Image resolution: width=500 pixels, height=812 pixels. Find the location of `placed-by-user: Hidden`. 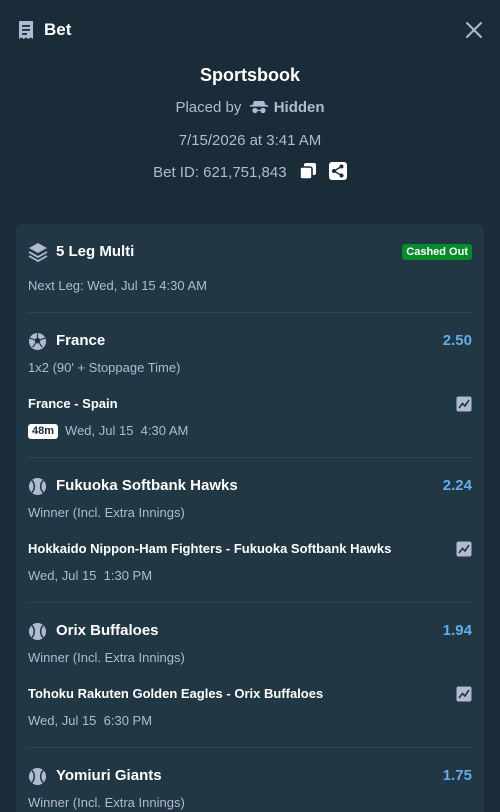

placed-by-user: Hidden is located at coordinates (299, 107).